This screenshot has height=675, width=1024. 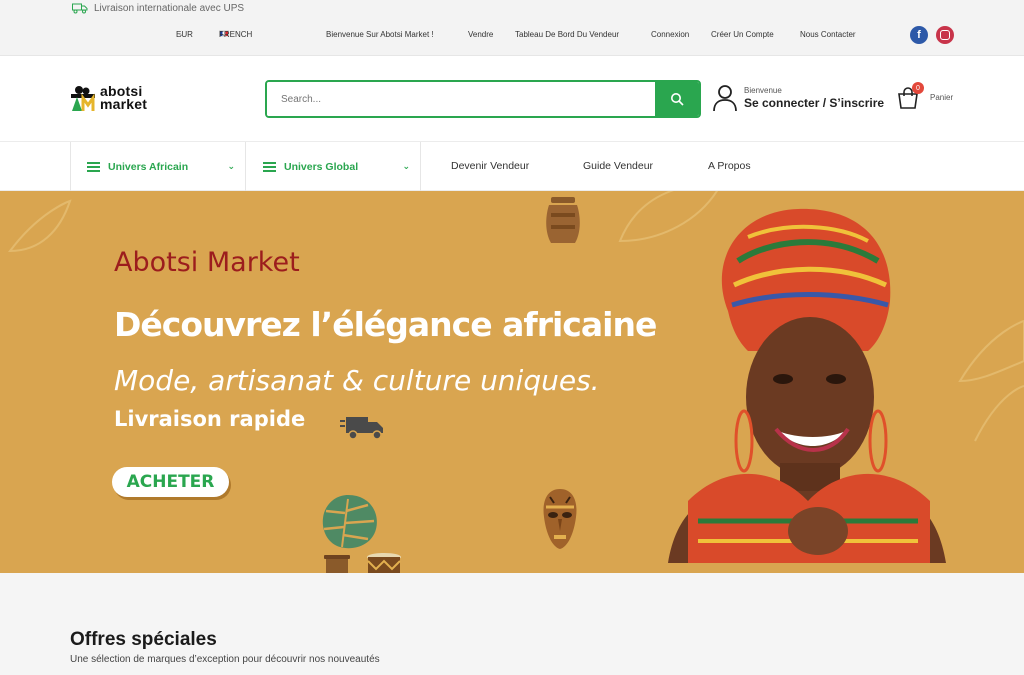 What do you see at coordinates (357, 380) in the screenshot?
I see `hero-tagline: Mode, artisanat & culture uniques.` at bounding box center [357, 380].